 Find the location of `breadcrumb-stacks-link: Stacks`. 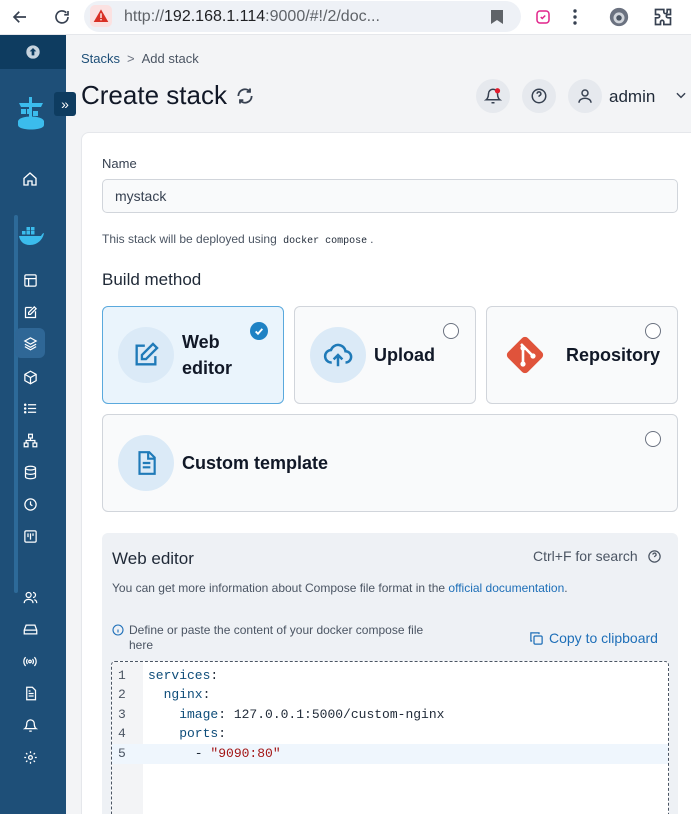

breadcrumb-stacks-link: Stacks is located at coordinates (100, 58).